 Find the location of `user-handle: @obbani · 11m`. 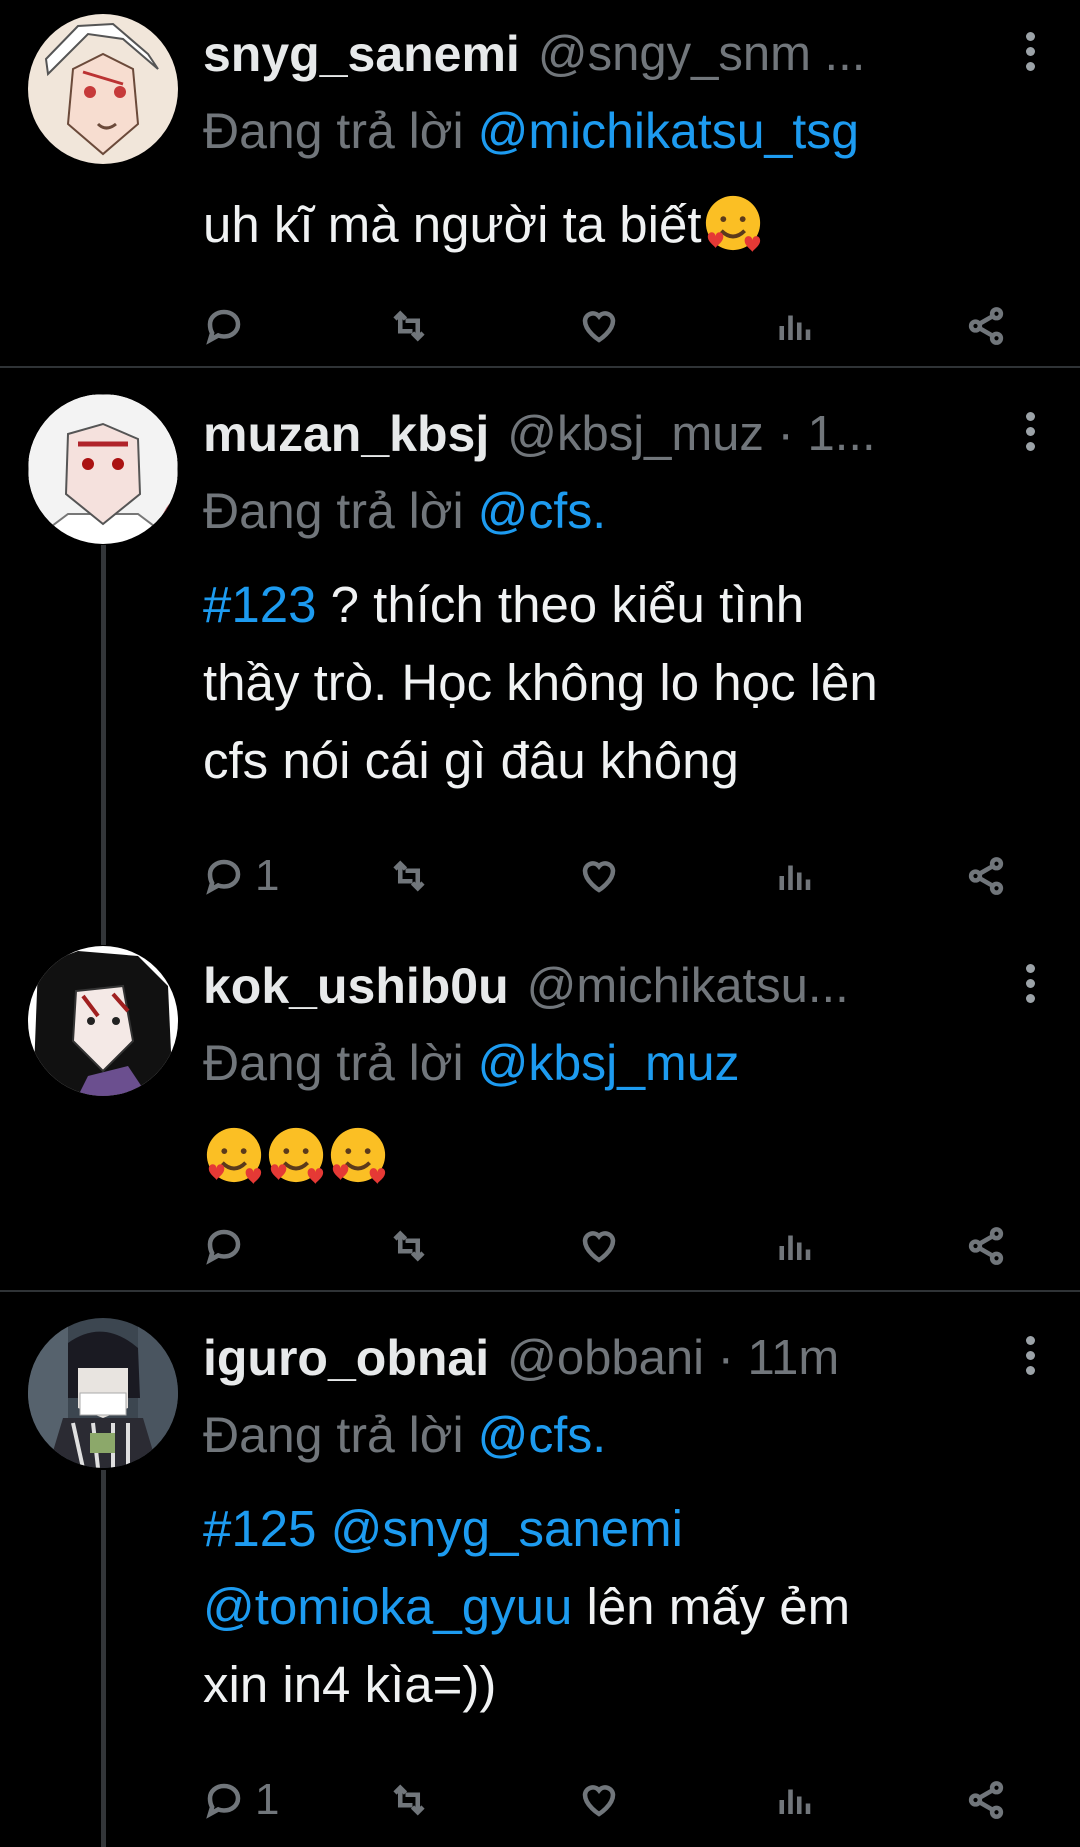

user-handle: @obbani · 11m is located at coordinates (673, 1358).